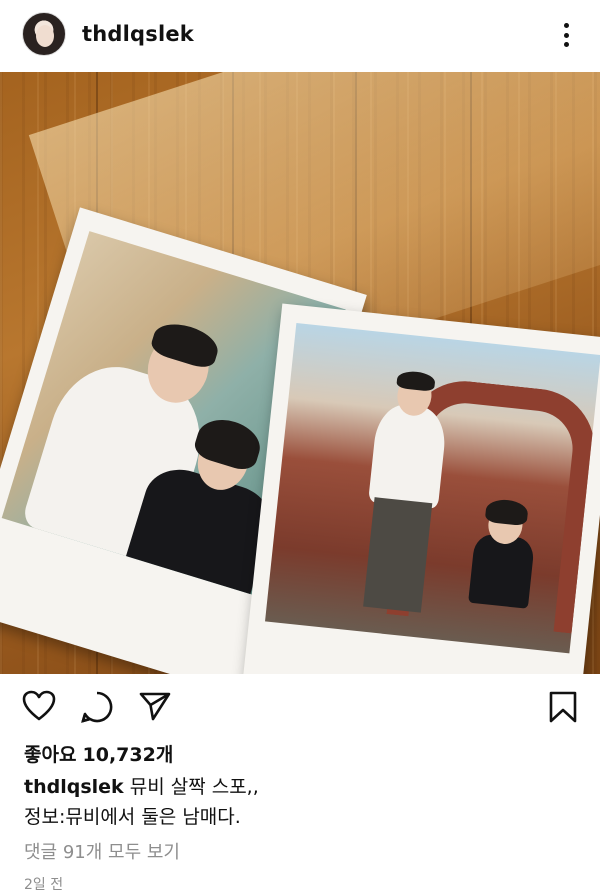  Describe the element at coordinates (566, 35) in the screenshot. I see `more-options-icon` at that location.